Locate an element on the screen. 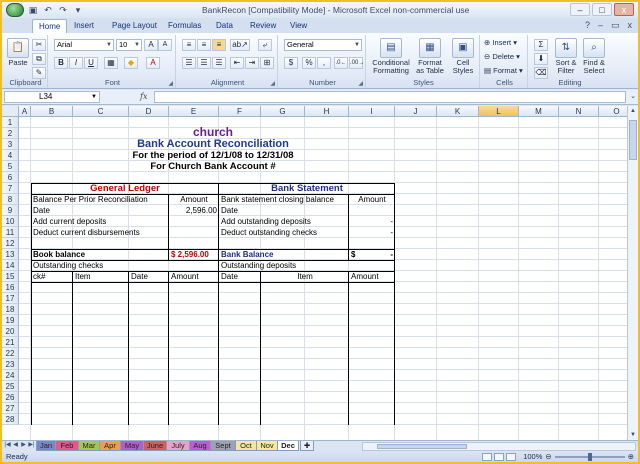 The height and width of the screenshot is (464, 640). align-middle-icon: ≡ is located at coordinates (204, 45).